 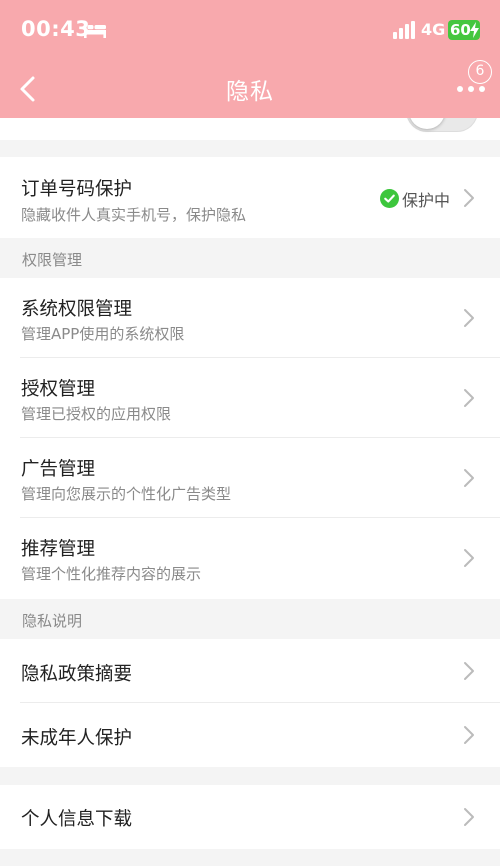 I want to click on order-number-protect-row: 订单号码保护 隐藏收件人真实手机号，保护隐私 保护中, so click(x=250, y=197).